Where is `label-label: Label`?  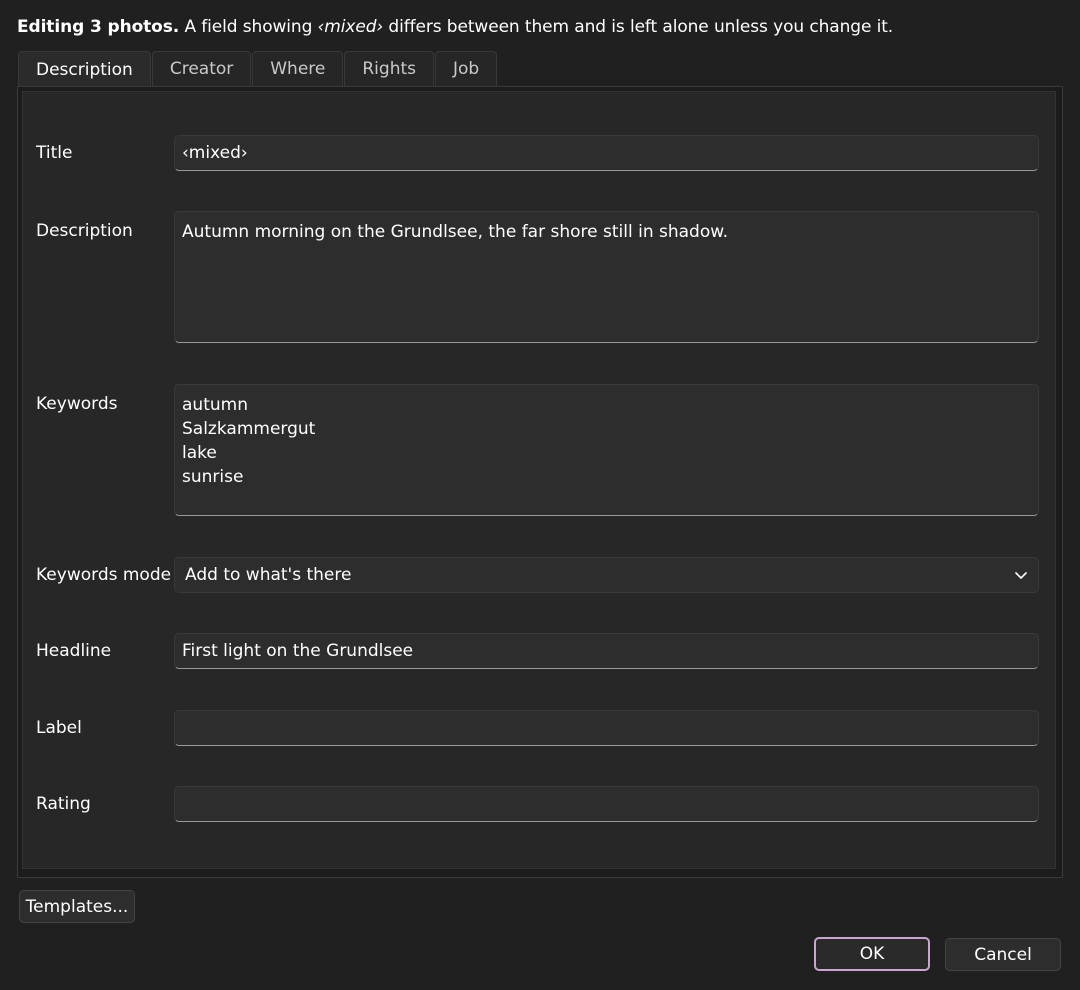 label-label: Label is located at coordinates (59, 728).